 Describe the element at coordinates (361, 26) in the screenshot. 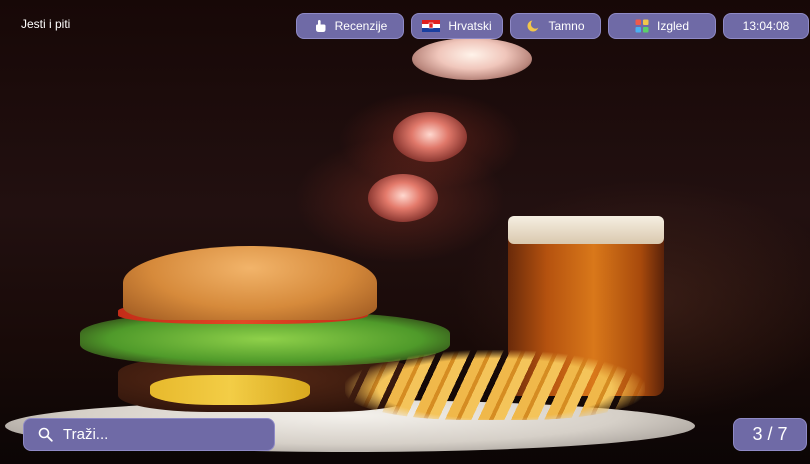

I see `reviews-label: Recenzije` at that location.